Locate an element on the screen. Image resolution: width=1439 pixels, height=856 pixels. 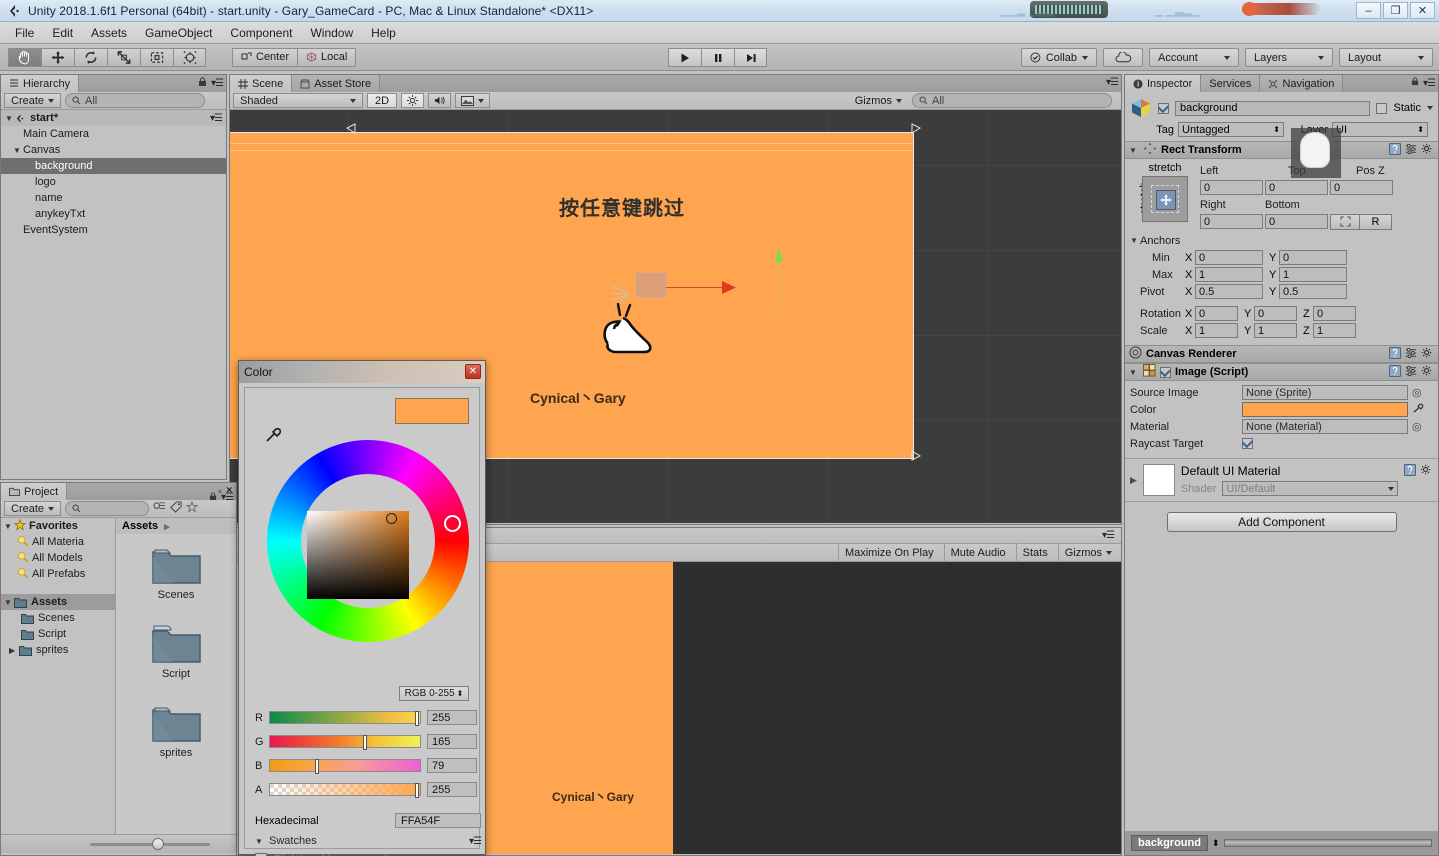
project-filter-type-icon is located at coordinates (159, 508).